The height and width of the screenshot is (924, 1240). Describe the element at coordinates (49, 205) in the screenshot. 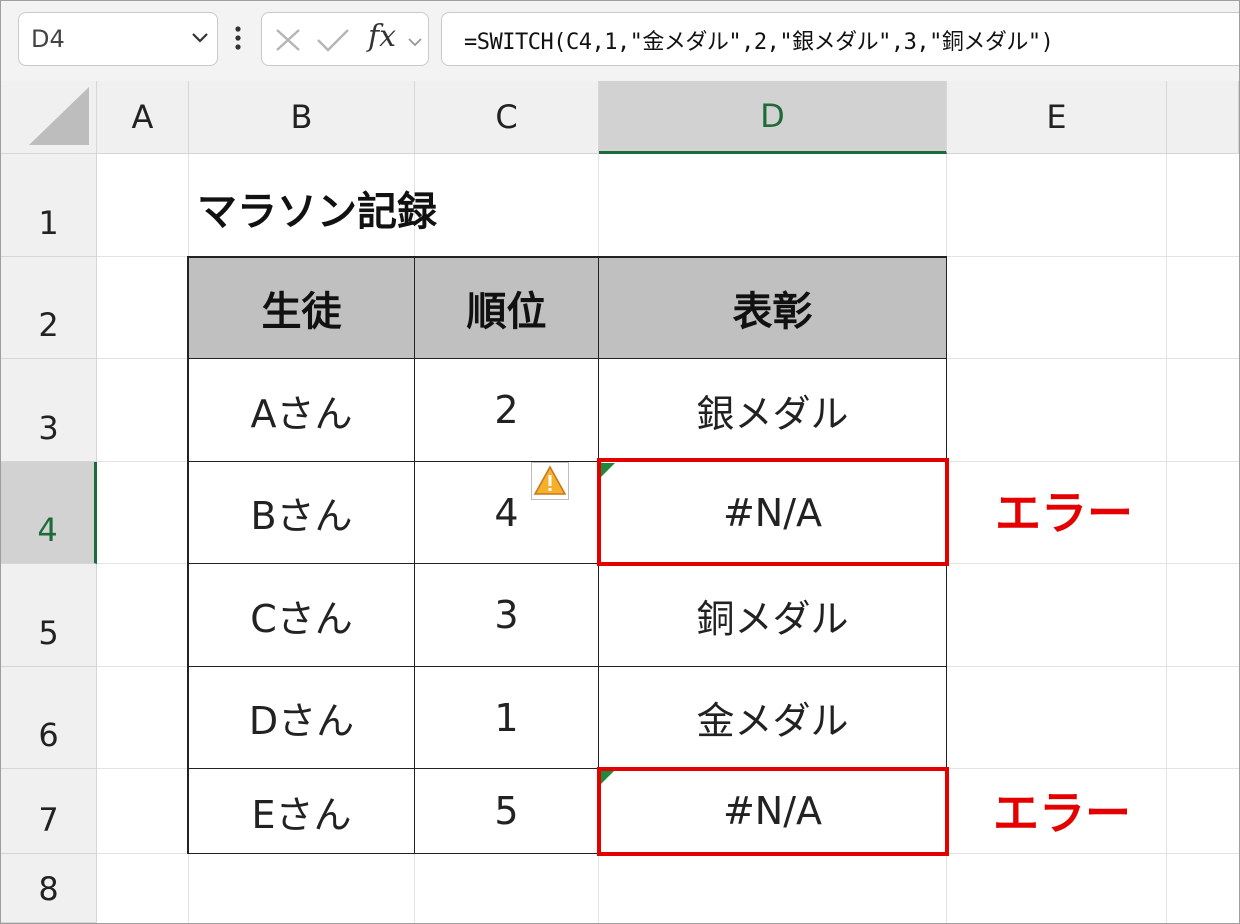

I see `row-header-1: 1` at that location.